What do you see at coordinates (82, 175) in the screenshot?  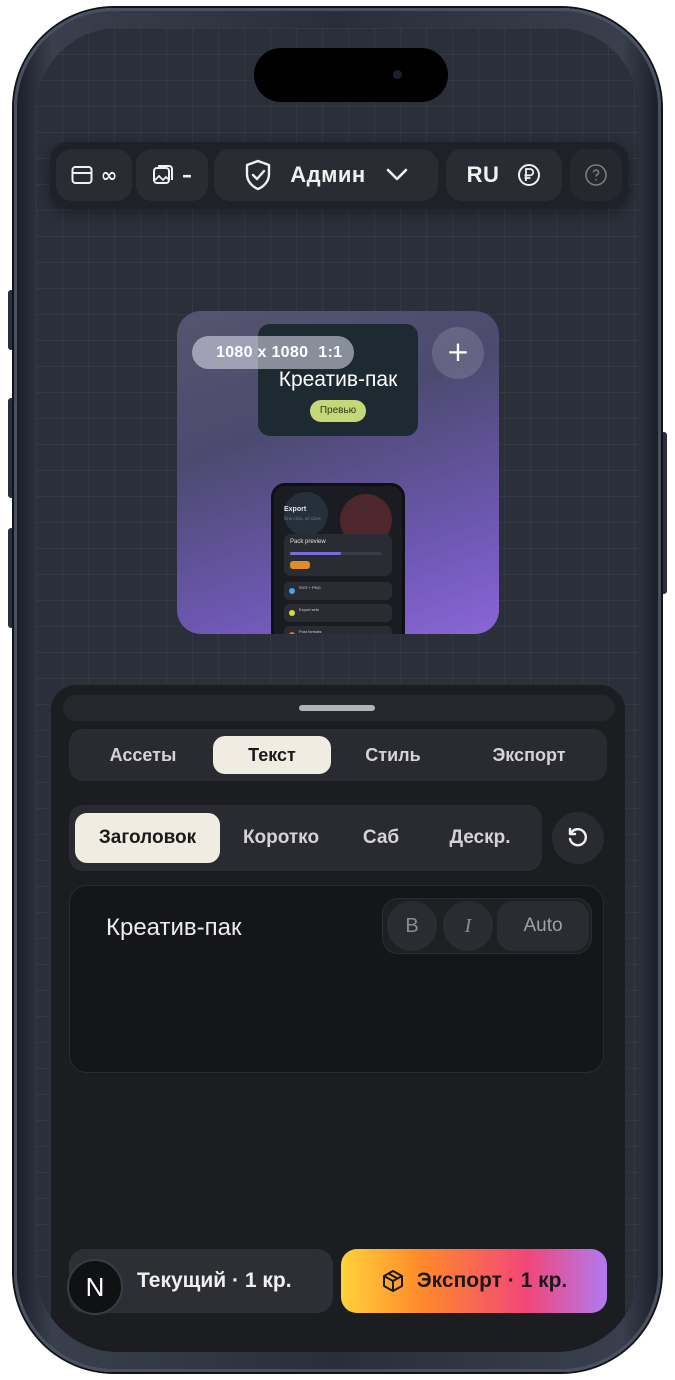 I see `panel-icon` at bounding box center [82, 175].